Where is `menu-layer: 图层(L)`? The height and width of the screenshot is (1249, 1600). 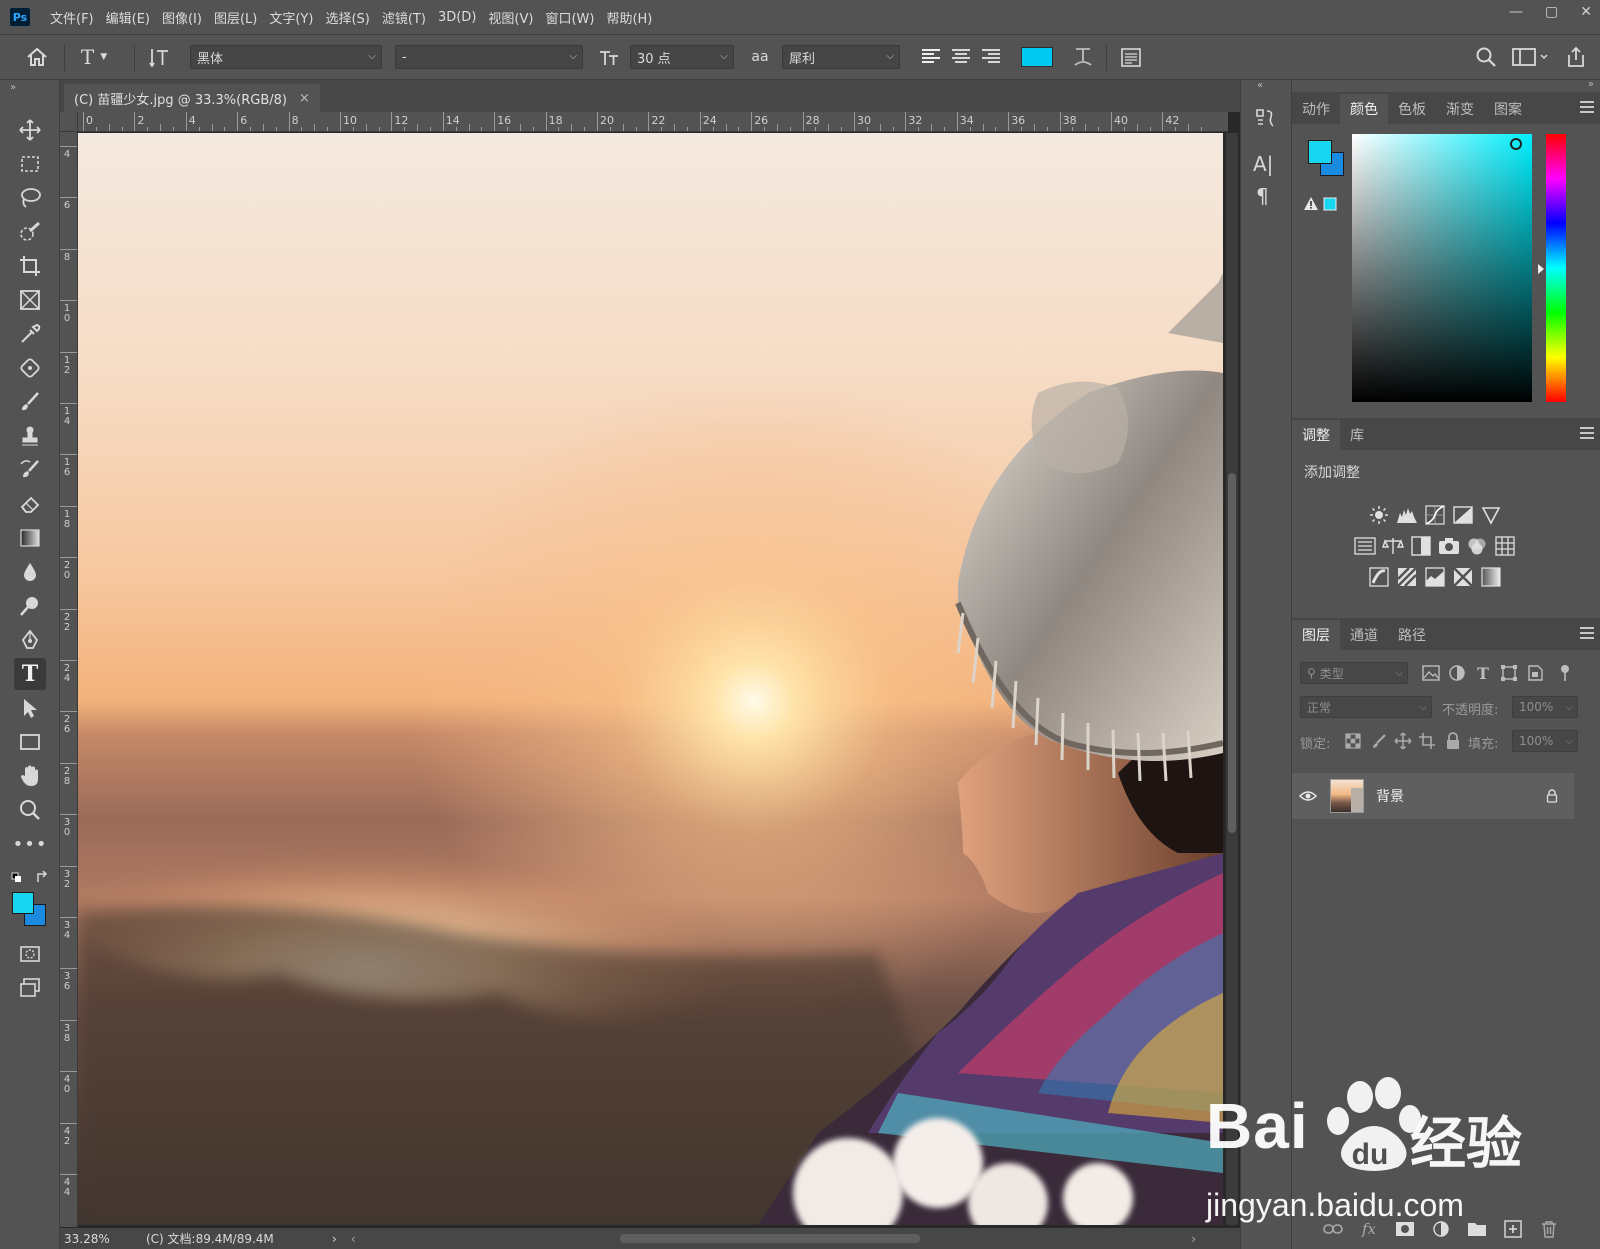
menu-layer: 图层(L) is located at coordinates (235, 17).